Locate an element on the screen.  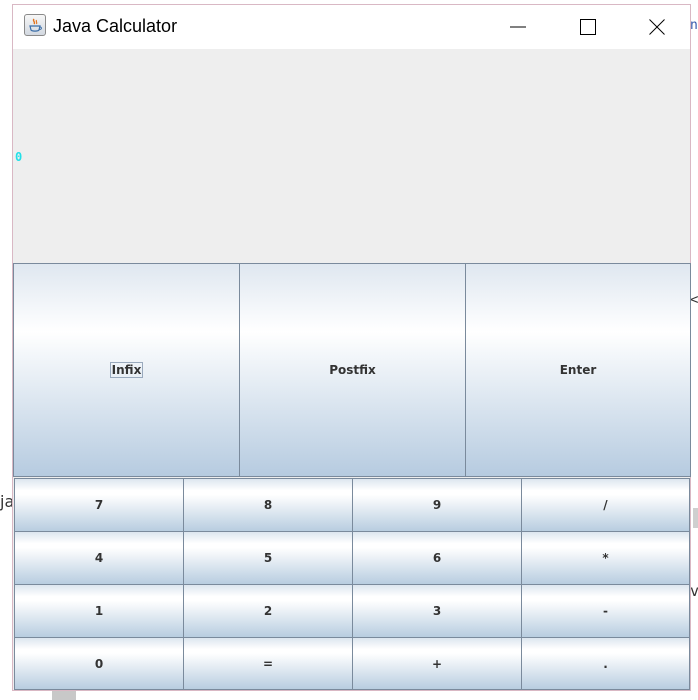
maximize-icon is located at coordinates (588, 27).